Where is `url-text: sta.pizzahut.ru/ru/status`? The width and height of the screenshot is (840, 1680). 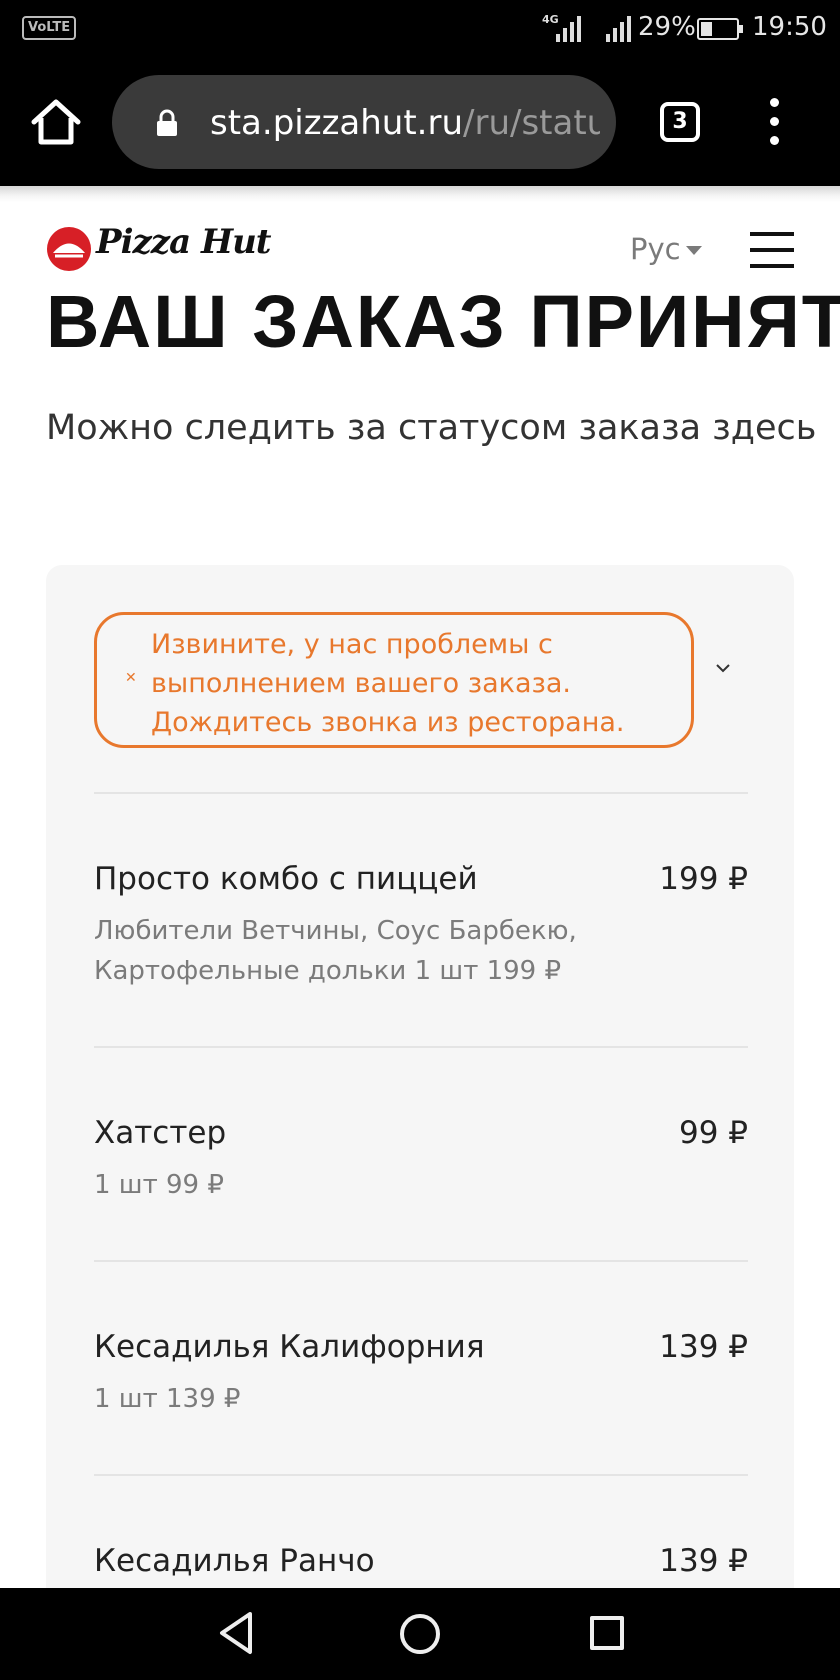 url-text: sta.pizzahut.ru/ru/status is located at coordinates (405, 123).